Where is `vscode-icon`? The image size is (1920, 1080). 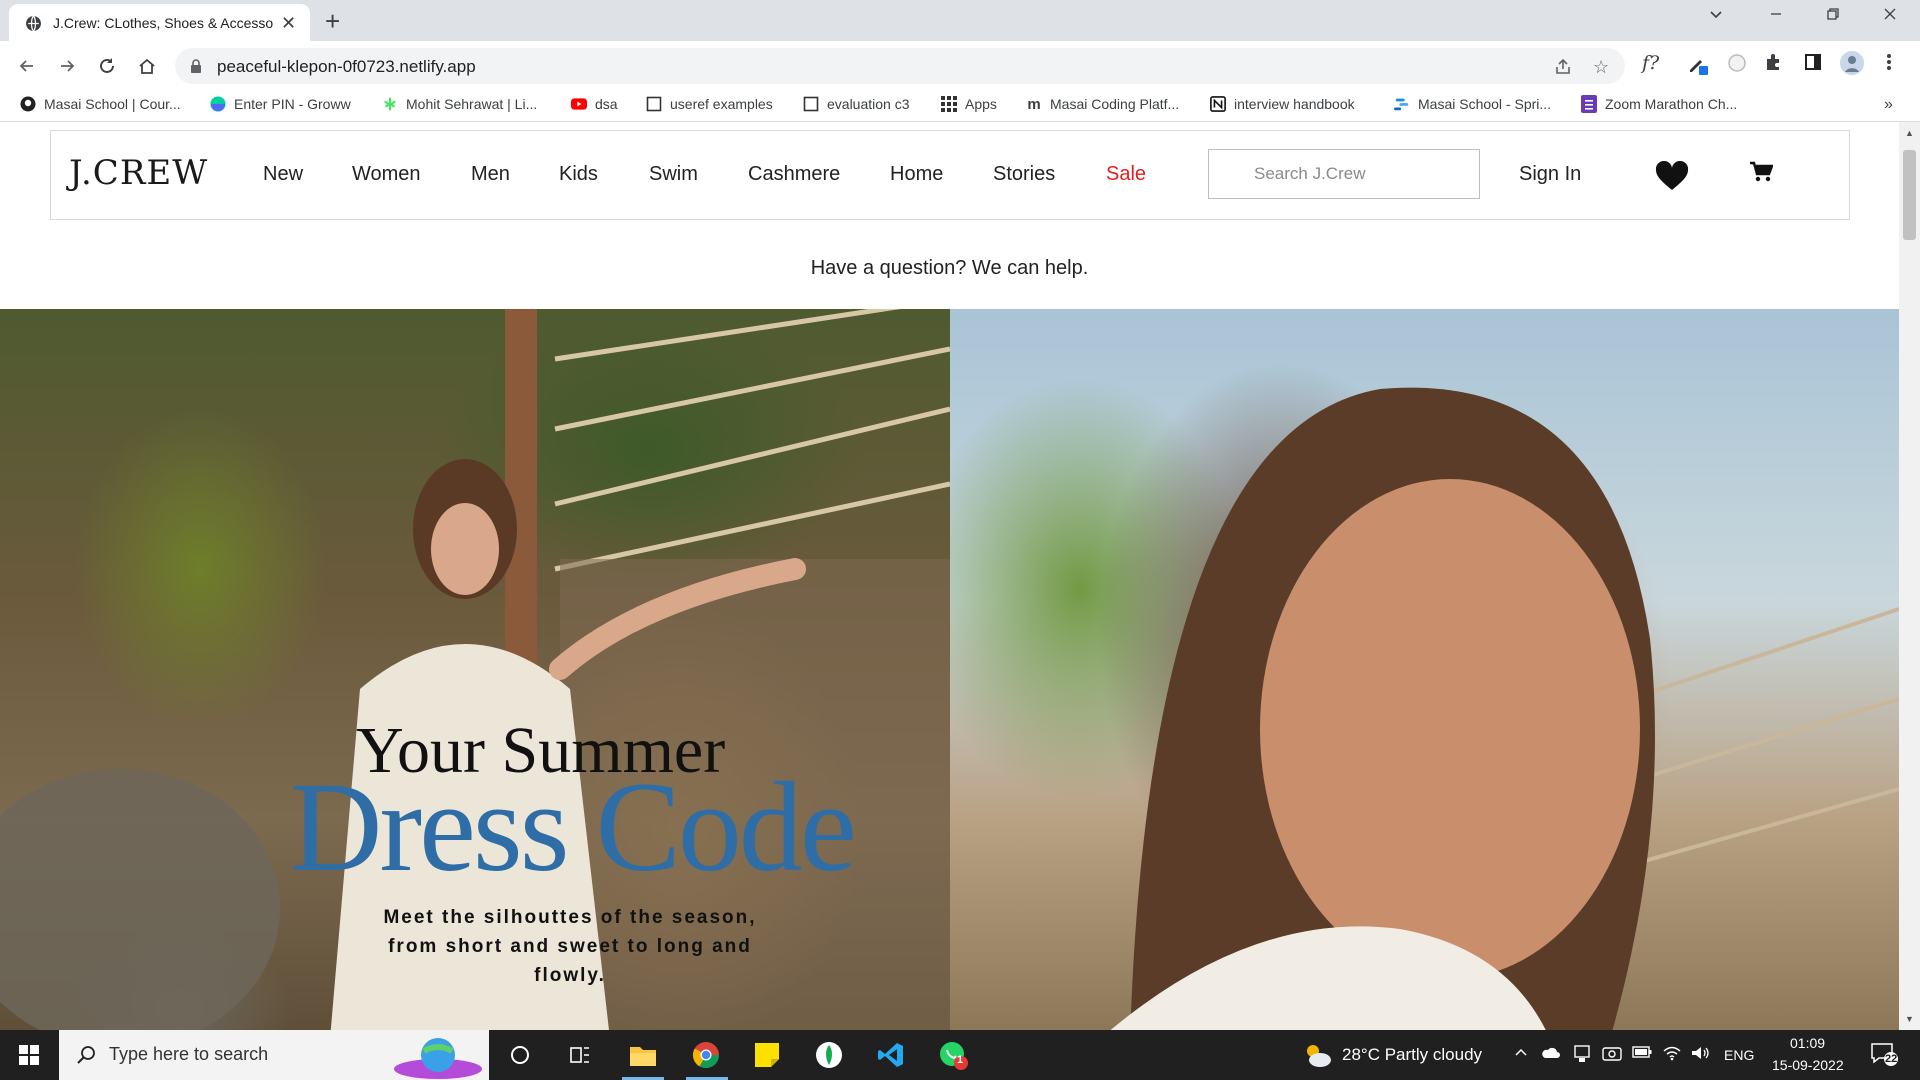
vscode-icon is located at coordinates (891, 1055).